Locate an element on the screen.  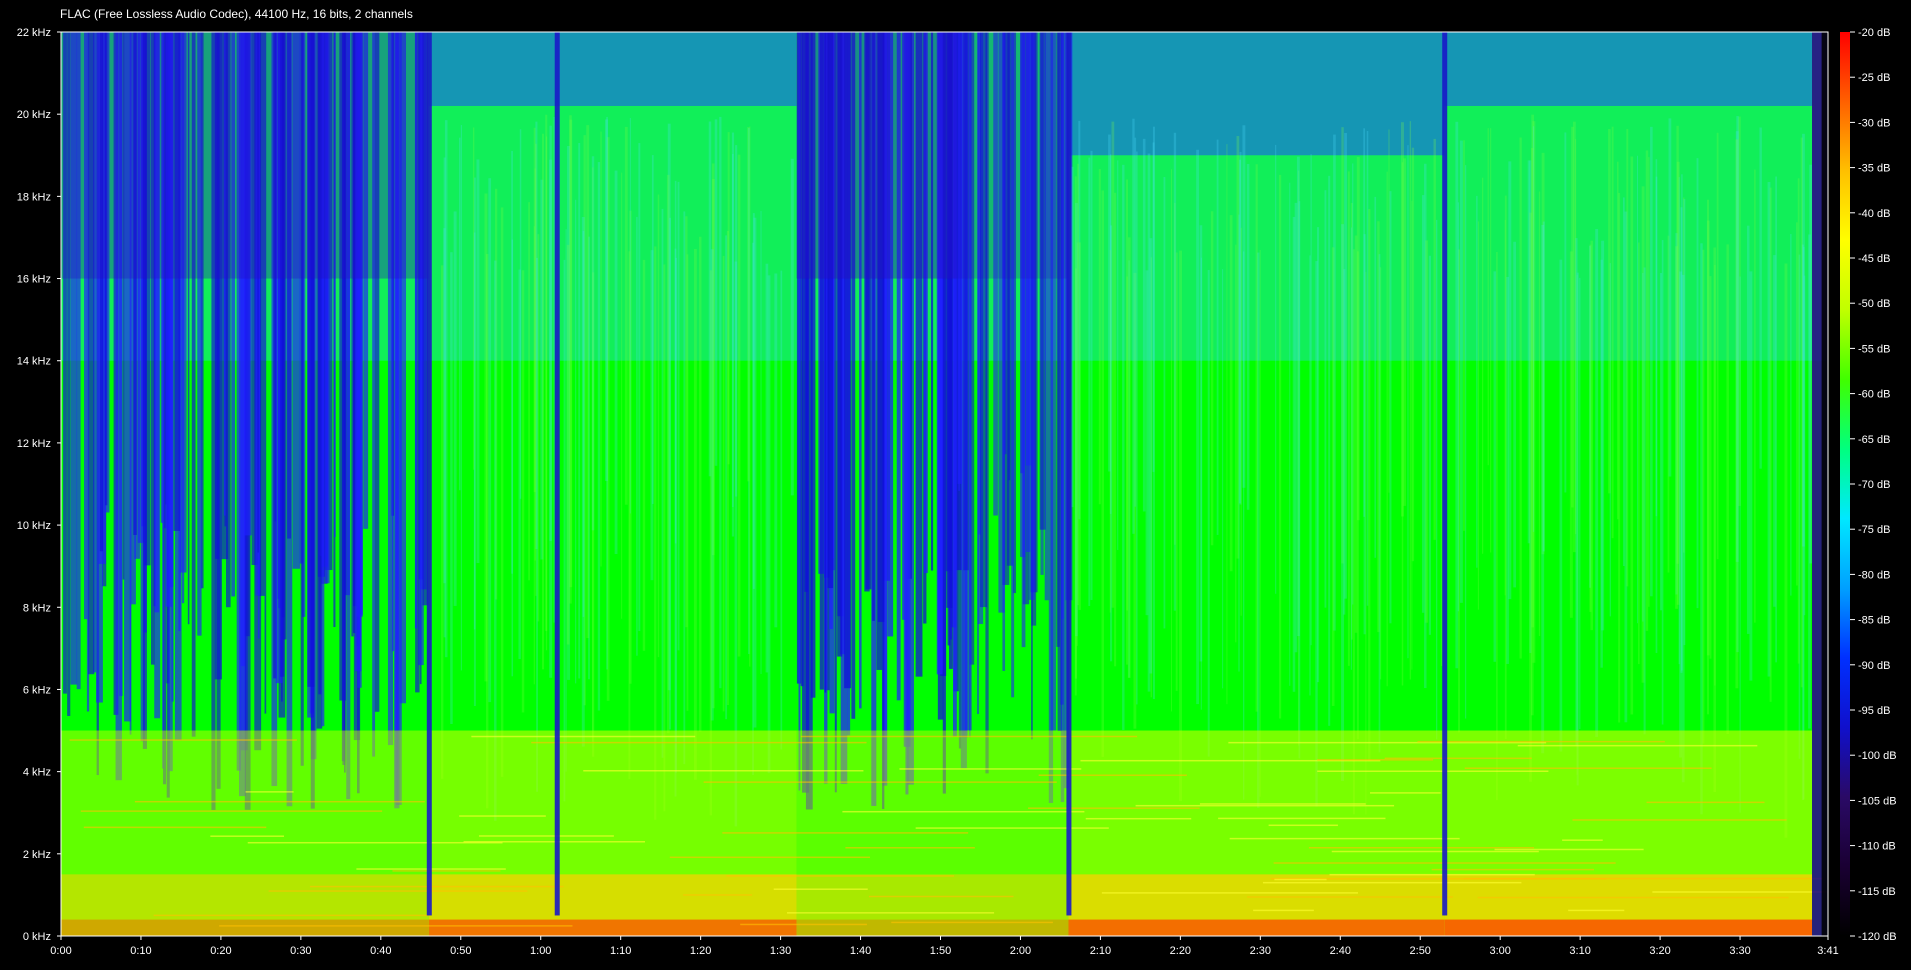
y-tick-label: 20 kHz is located at coordinates (34, 115).